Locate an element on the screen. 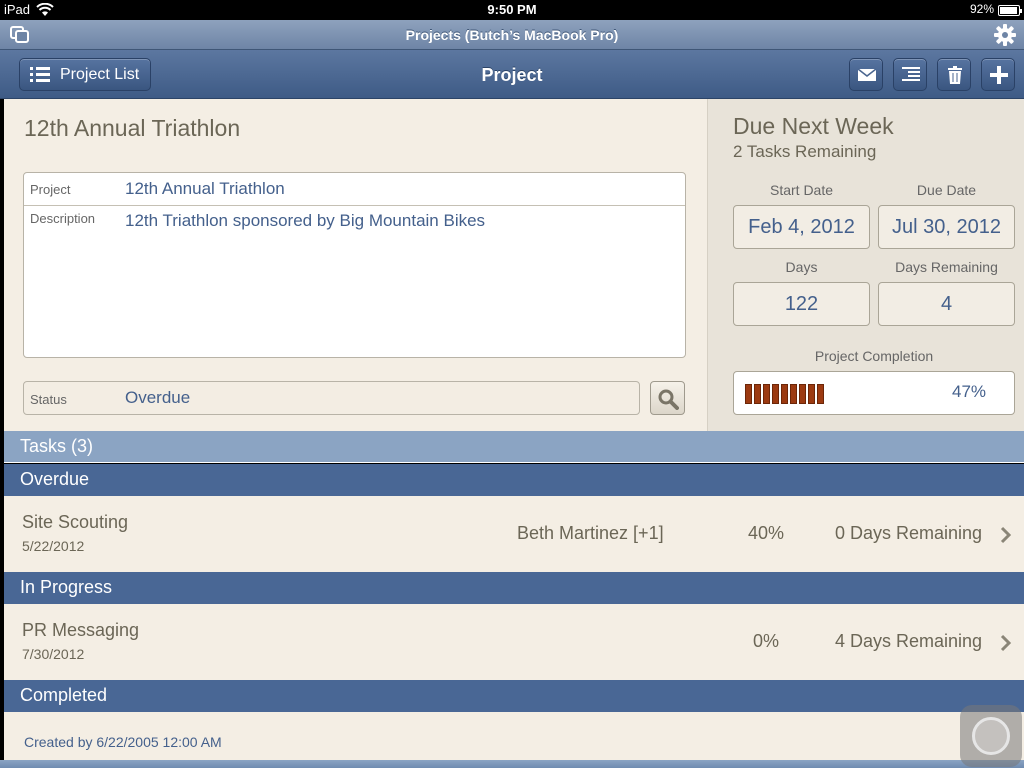 This screenshot has height=768, width=1024. delete-button is located at coordinates (954, 74).